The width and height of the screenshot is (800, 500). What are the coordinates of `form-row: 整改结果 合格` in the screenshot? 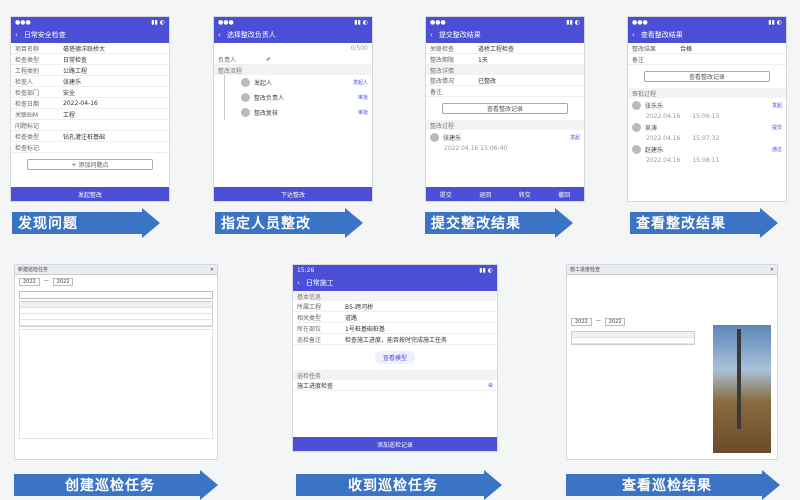 It's located at (707, 48).